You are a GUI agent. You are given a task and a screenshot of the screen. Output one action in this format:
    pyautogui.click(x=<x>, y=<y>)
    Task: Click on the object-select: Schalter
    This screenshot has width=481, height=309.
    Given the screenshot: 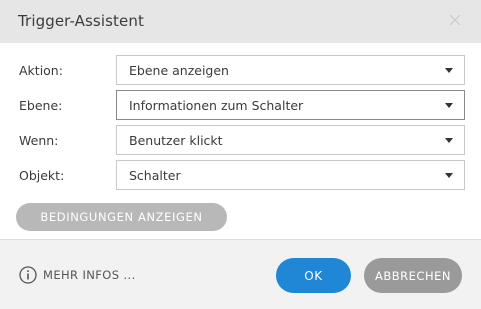 What is the action you would take?
    pyautogui.click(x=290, y=175)
    